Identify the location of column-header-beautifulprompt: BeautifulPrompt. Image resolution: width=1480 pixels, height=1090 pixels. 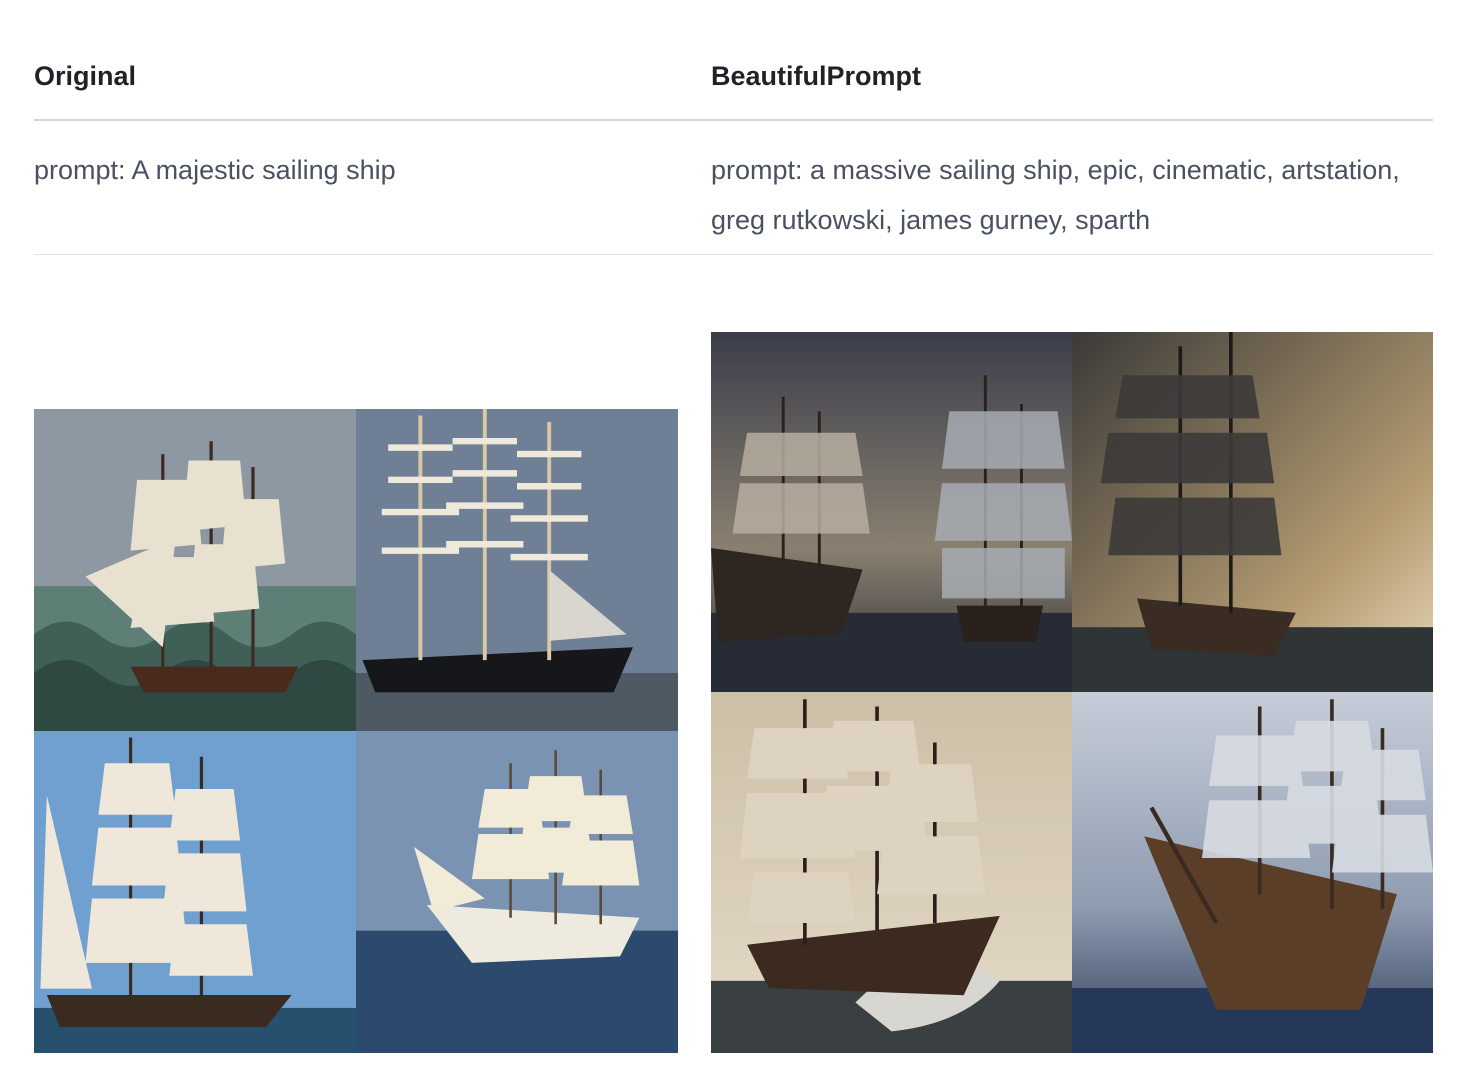
(816, 76).